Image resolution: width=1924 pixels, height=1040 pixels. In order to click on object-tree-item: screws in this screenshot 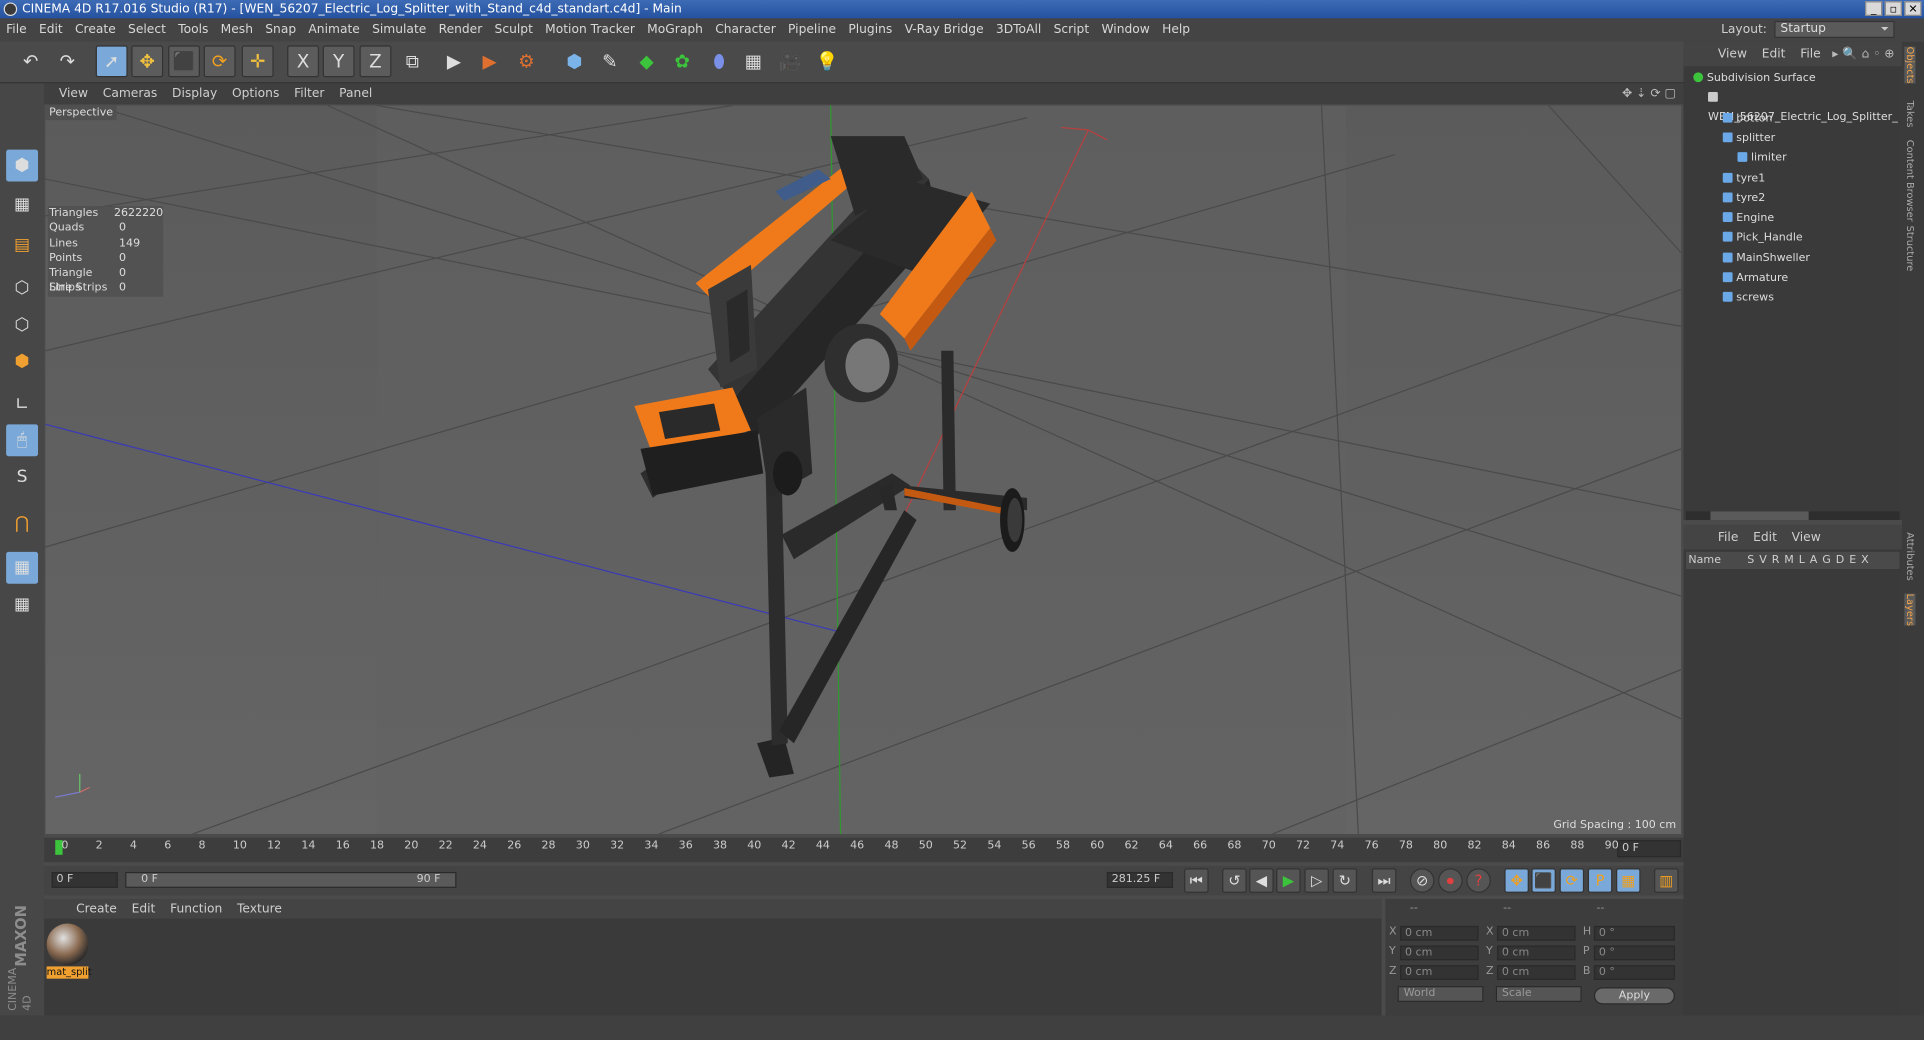, I will do `click(1792, 299)`.